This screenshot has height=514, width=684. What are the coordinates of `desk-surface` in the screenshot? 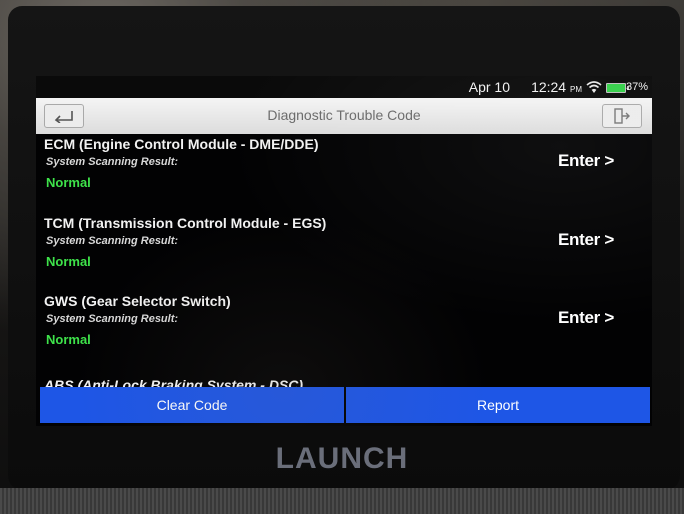 It's located at (342, 501).